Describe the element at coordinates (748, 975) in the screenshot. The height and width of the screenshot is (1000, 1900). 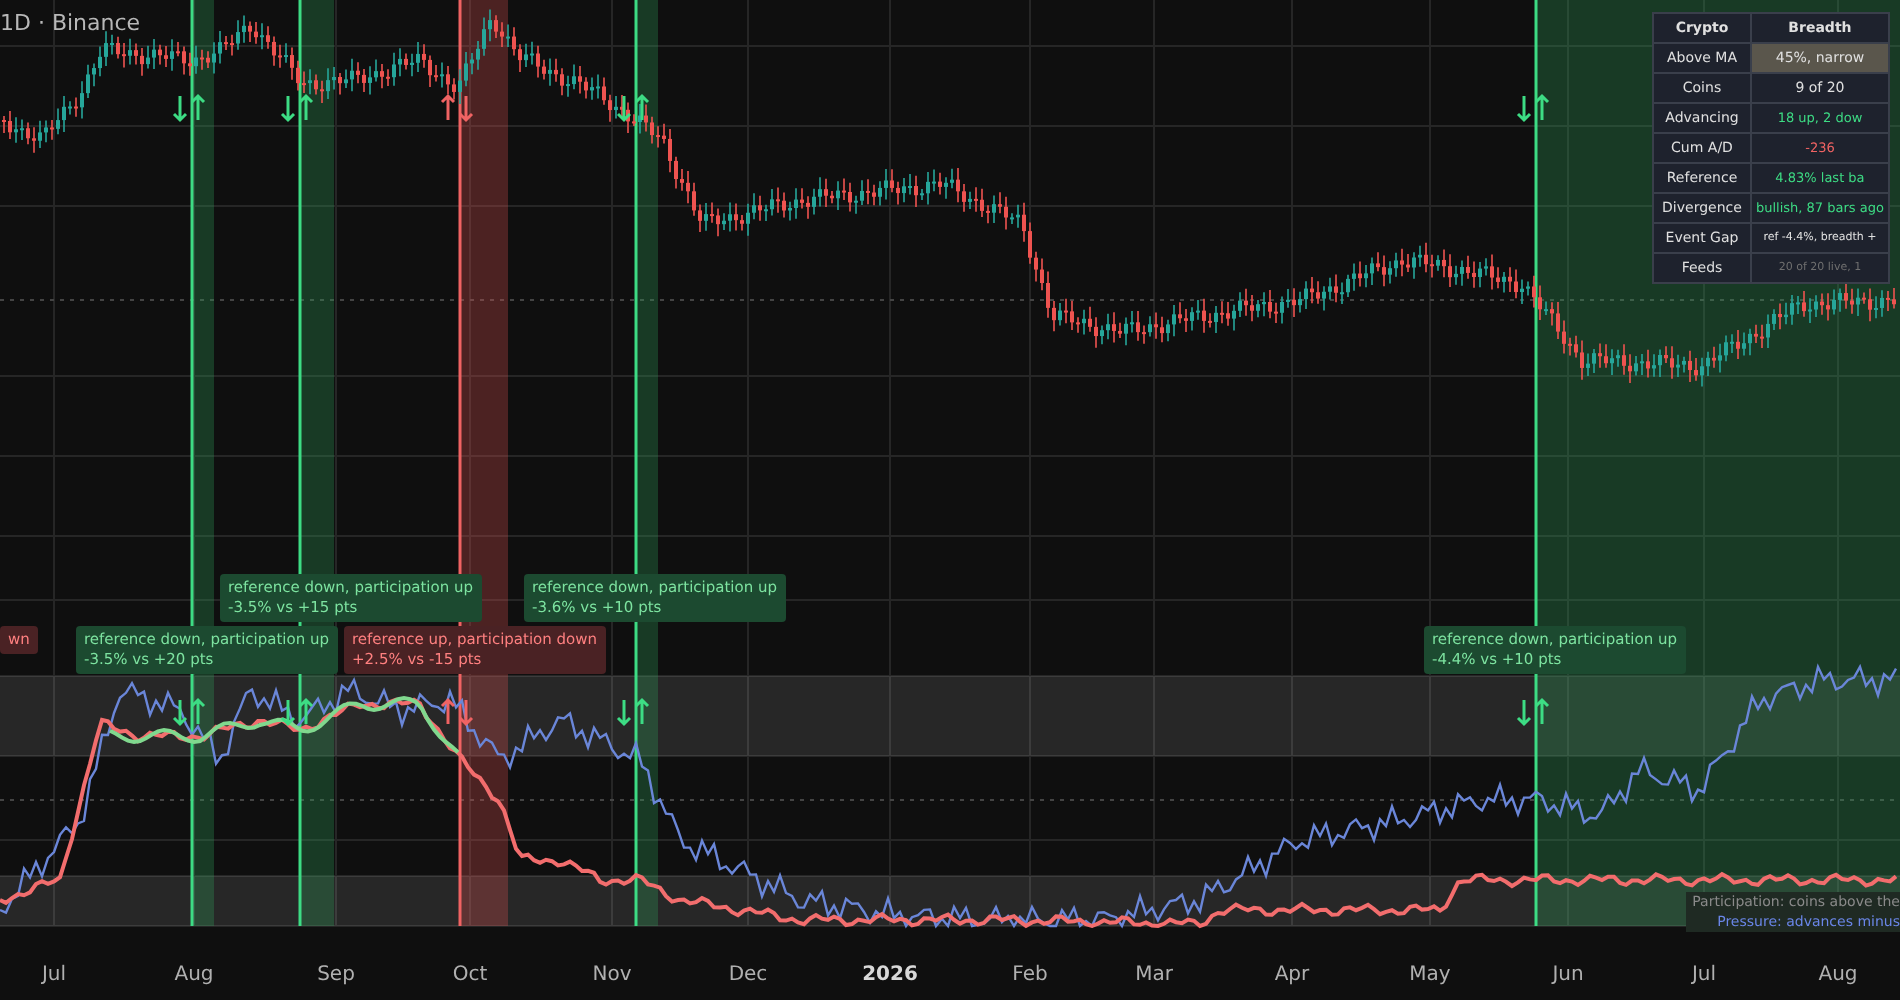
I see `axis-label: Dec` at that location.